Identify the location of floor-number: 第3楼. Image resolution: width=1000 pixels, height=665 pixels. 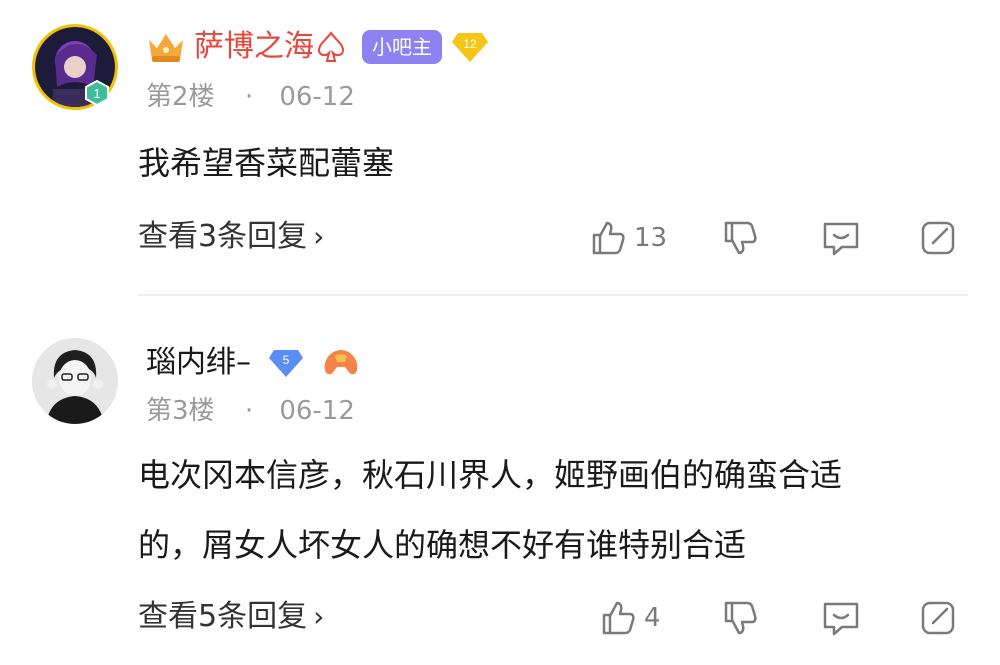
(180, 411).